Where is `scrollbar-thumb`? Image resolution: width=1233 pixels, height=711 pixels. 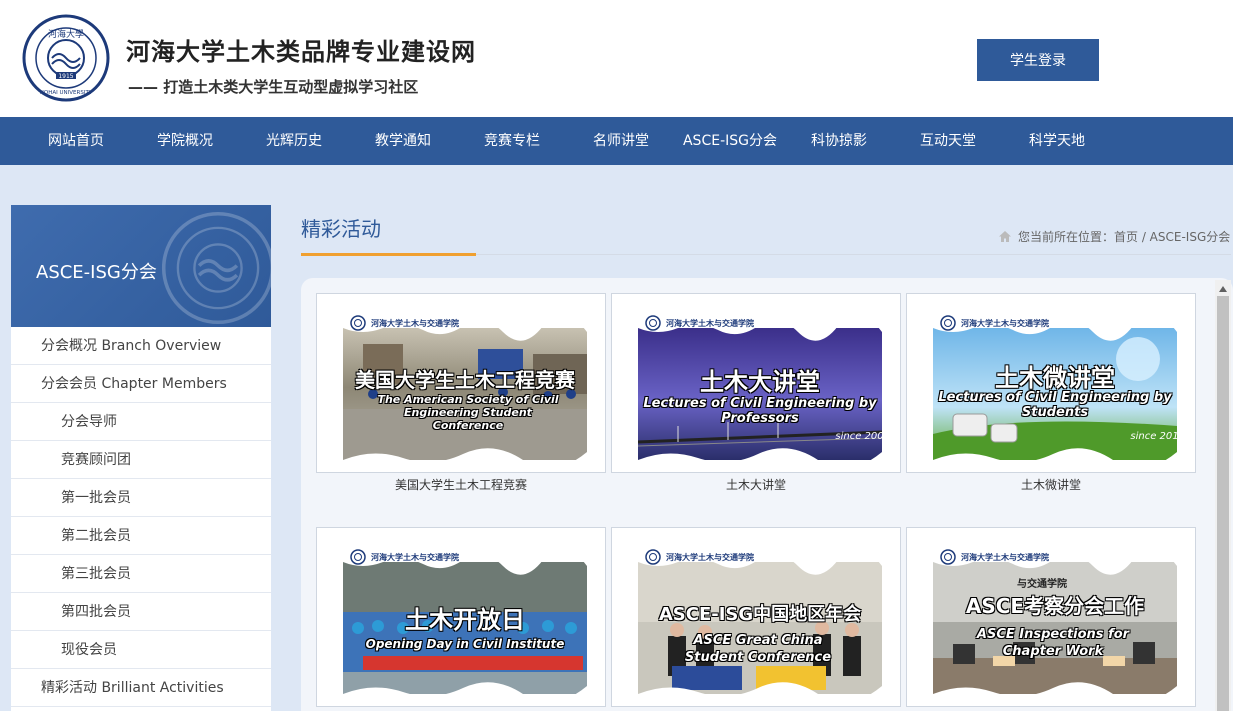
scrollbar-thumb is located at coordinates (1223, 503).